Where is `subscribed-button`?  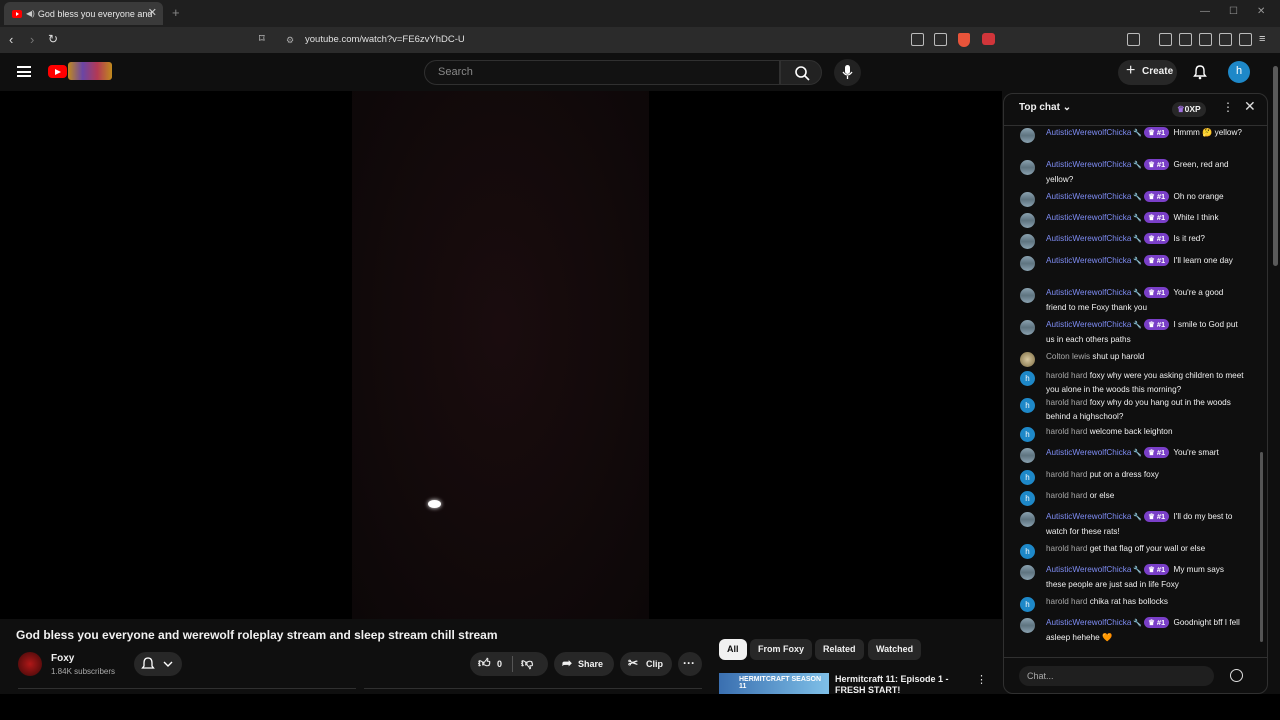 subscribed-button is located at coordinates (158, 664).